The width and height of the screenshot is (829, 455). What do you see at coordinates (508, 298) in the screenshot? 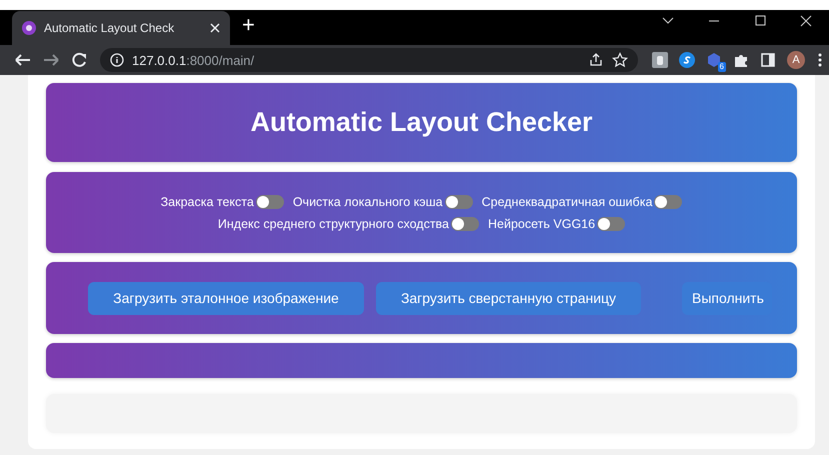
I see `action-button: Загрузить сверстанную страницу` at bounding box center [508, 298].